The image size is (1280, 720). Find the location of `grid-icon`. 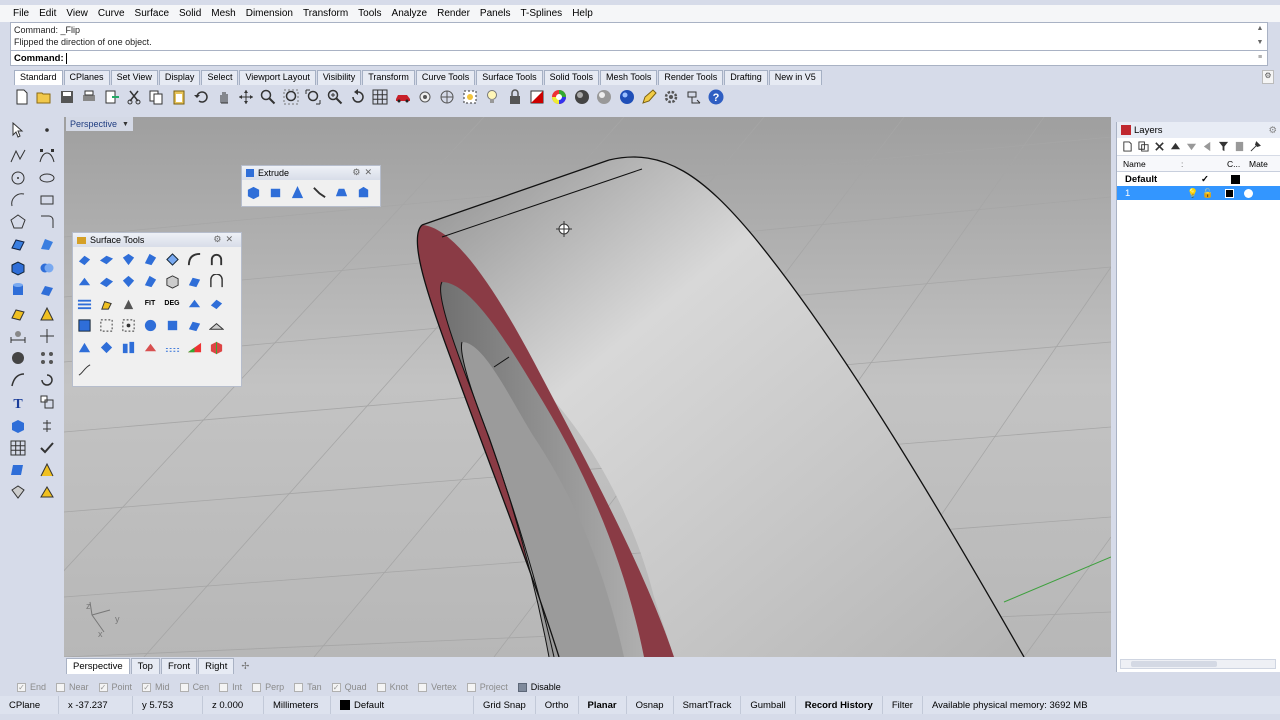

grid-icon is located at coordinates (380, 97).